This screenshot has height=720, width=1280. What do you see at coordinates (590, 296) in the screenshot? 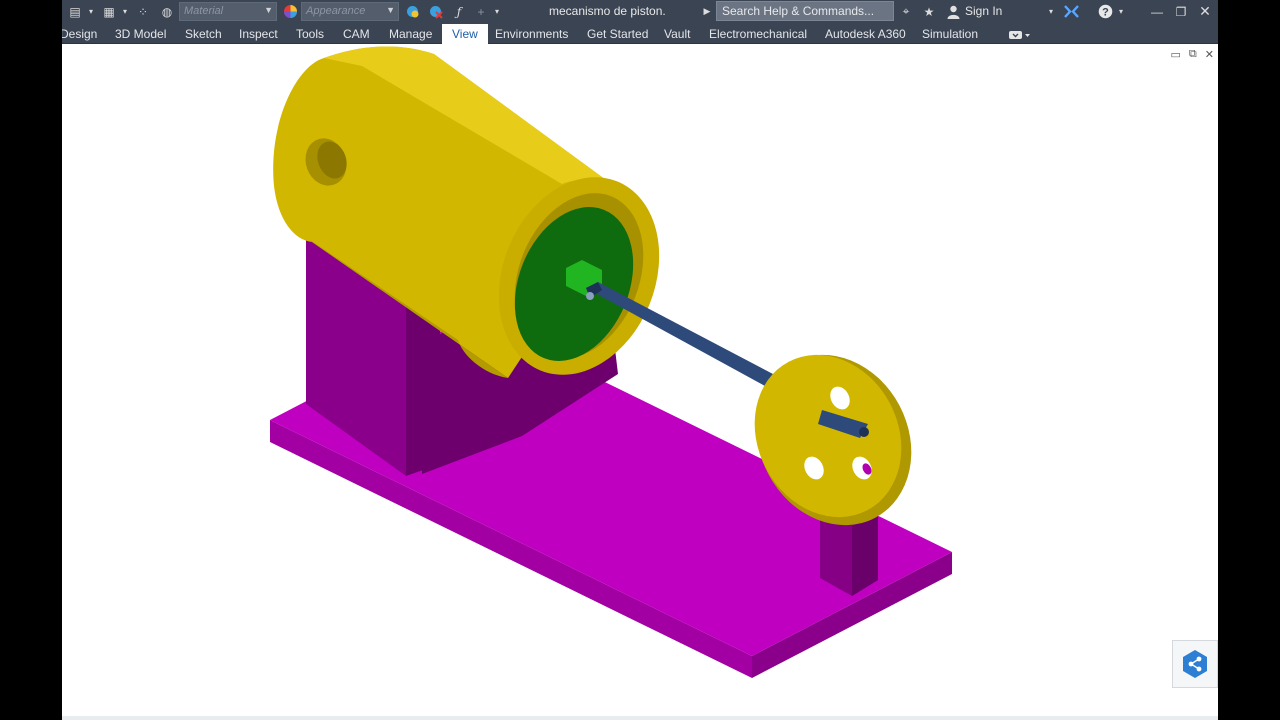
I see `rod-pin` at bounding box center [590, 296].